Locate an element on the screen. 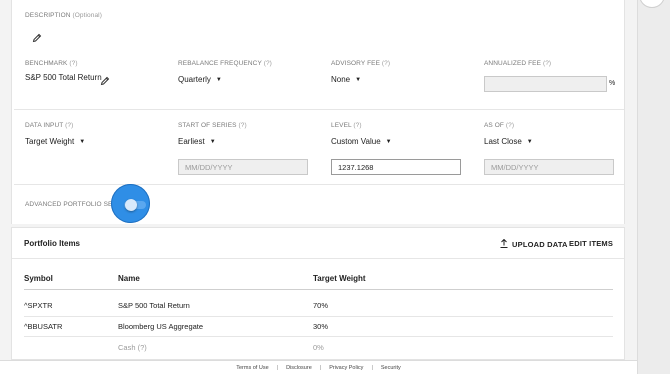  rebalance-frequency-label: REBALANCE FREQUENCY (?) is located at coordinates (225, 63).